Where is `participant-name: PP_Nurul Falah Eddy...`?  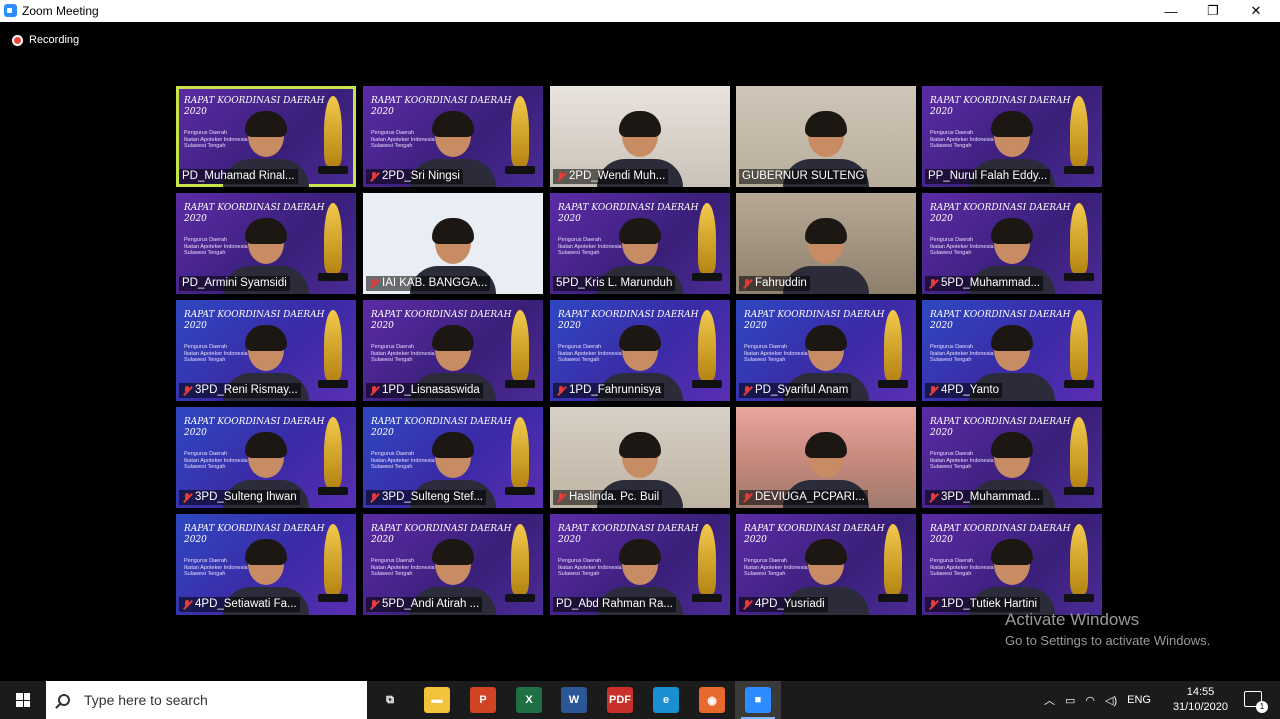 participant-name: PP_Nurul Falah Eddy... is located at coordinates (988, 176).